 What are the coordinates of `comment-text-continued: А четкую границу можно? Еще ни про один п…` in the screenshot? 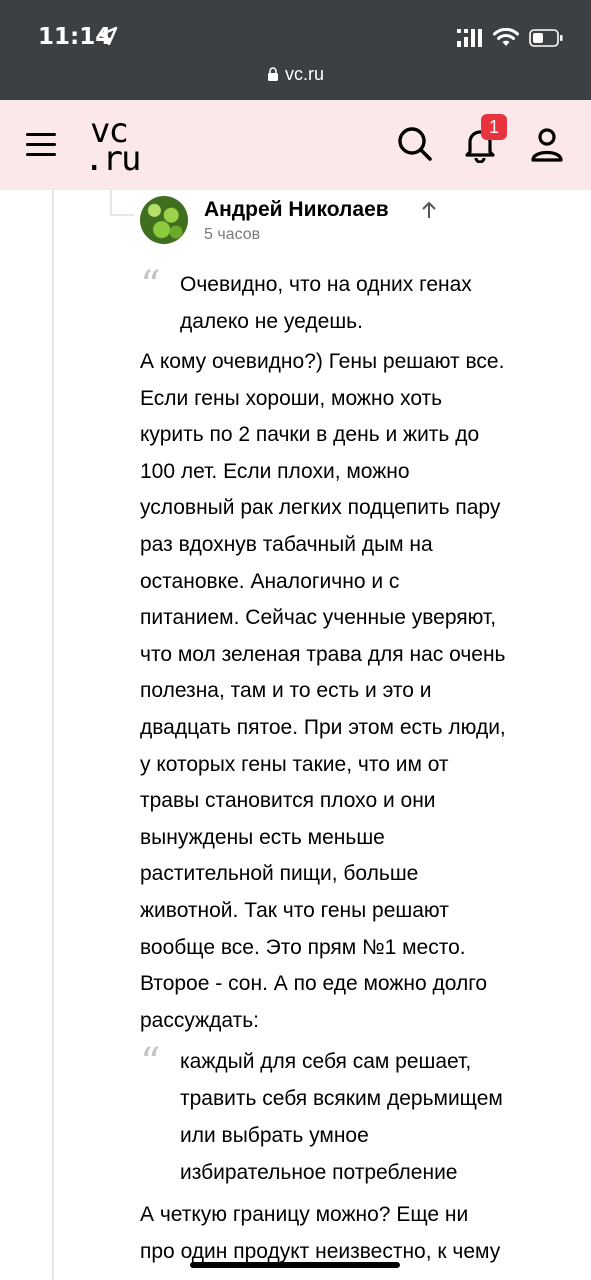 It's located at (360, 1233).